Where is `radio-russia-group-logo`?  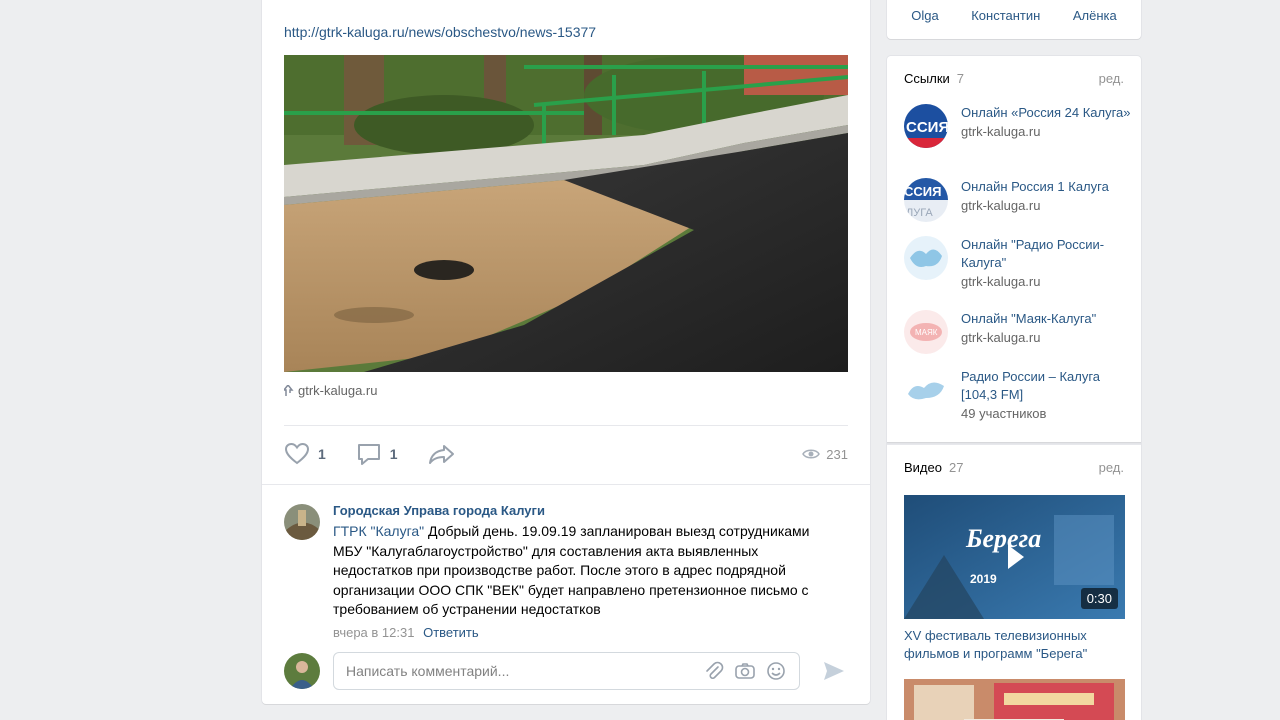
radio-russia-group-logo is located at coordinates (926, 390).